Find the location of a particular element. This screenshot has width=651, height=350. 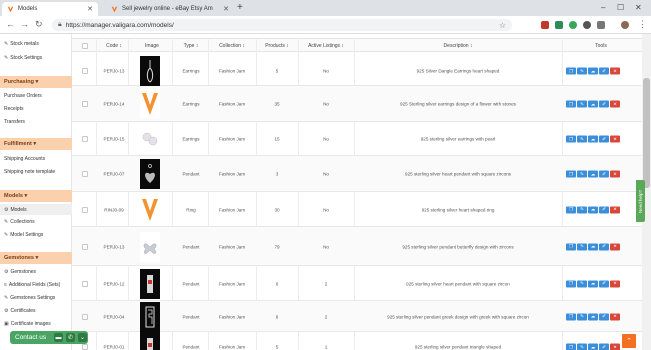

scrollbar-thumb is located at coordinates (646, 133).